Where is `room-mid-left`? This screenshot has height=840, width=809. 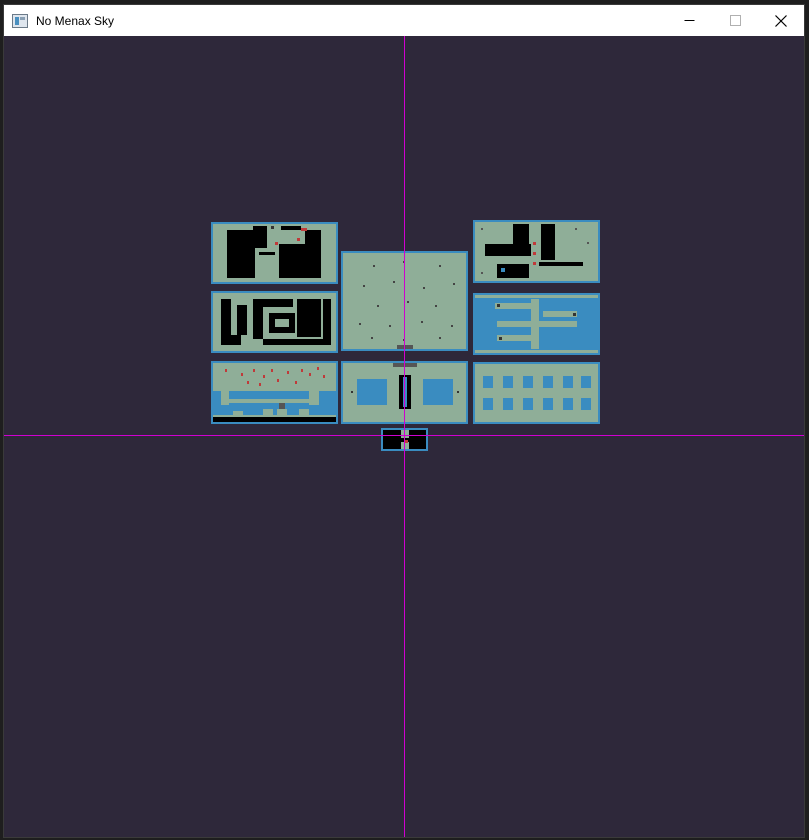
room-mid-left is located at coordinates (274, 322).